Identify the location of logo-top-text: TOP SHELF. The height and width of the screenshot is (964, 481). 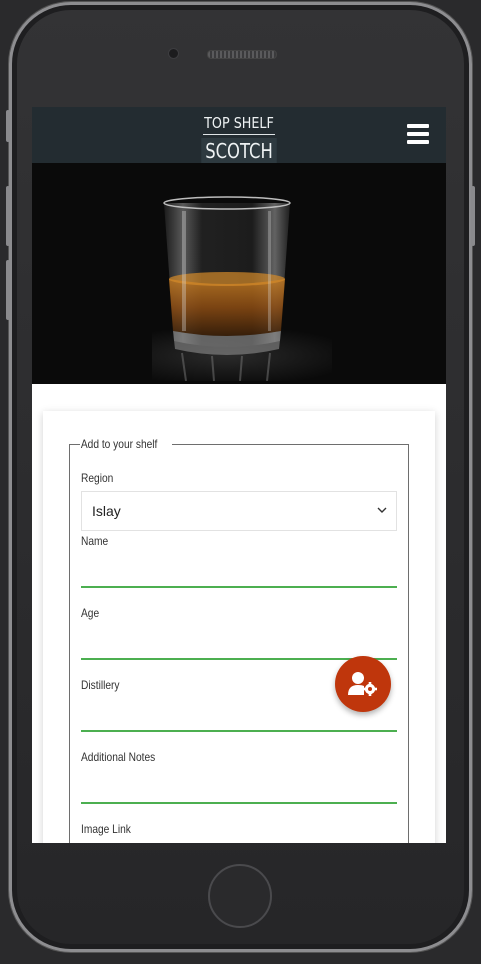
(239, 123).